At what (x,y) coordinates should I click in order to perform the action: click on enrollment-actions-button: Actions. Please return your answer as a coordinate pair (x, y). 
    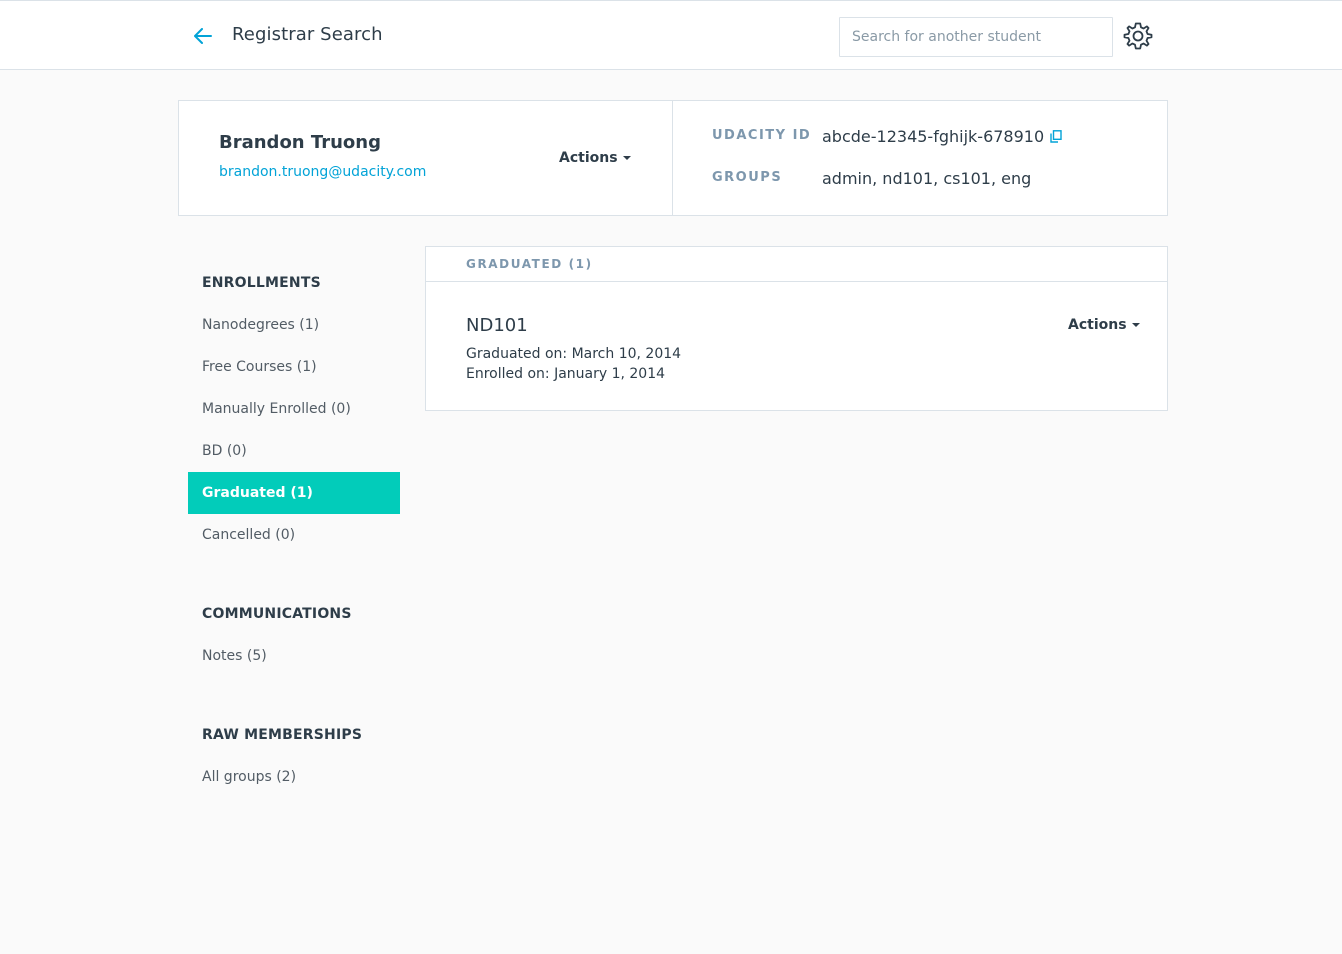
    Looking at the image, I should click on (1104, 325).